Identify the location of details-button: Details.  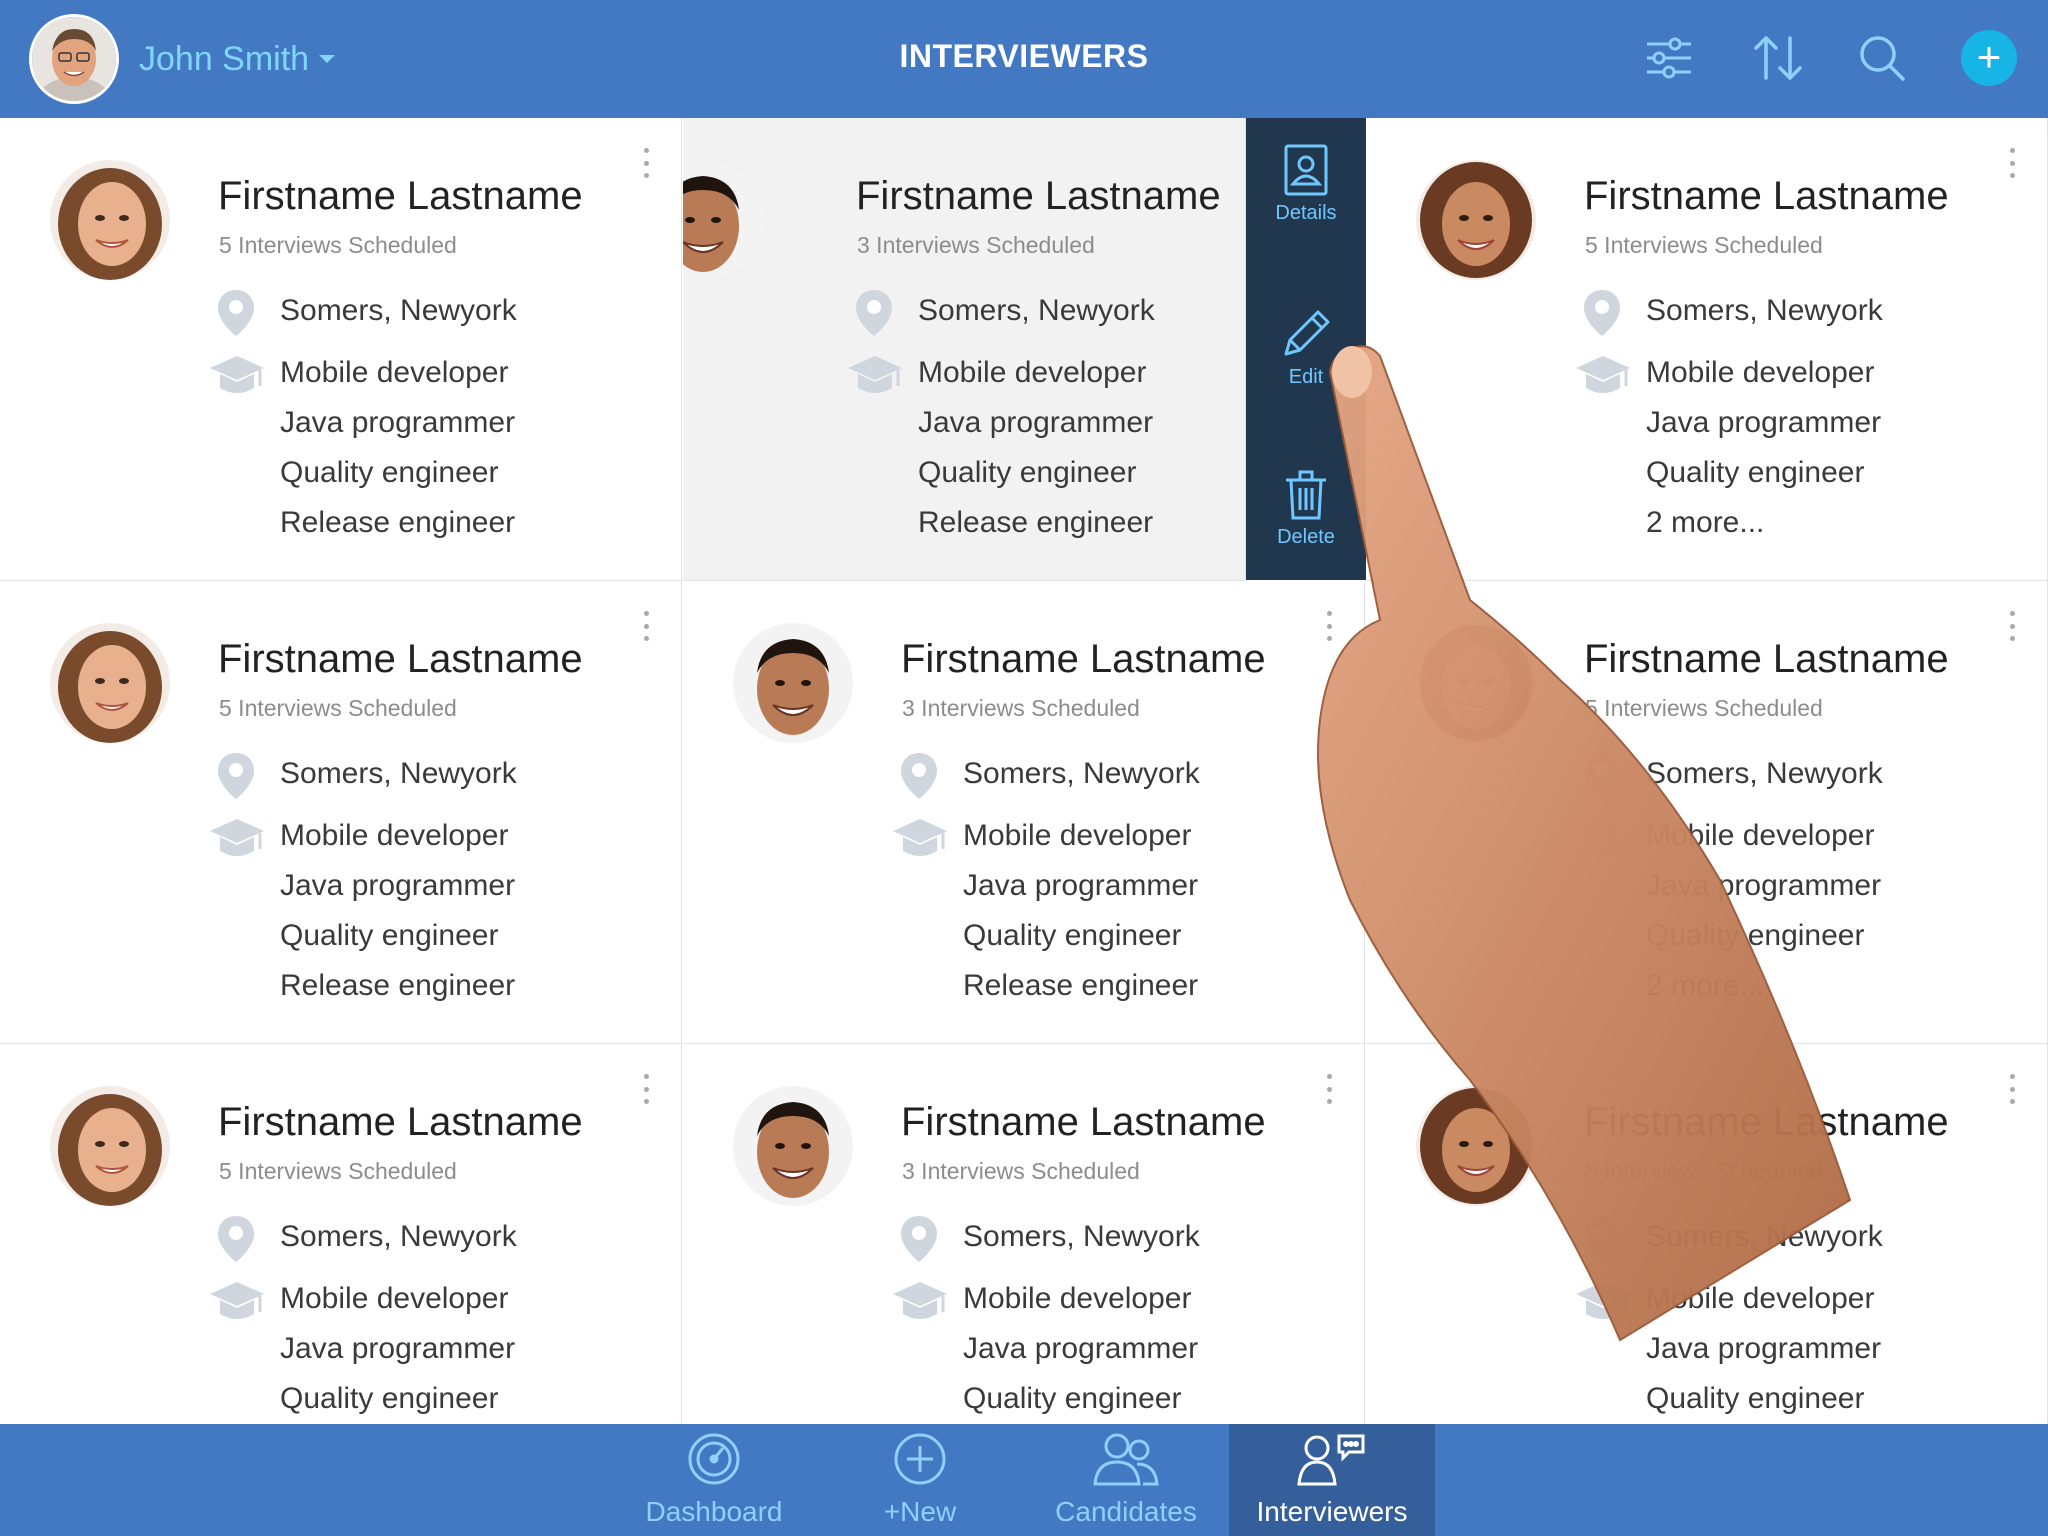
(1306, 199).